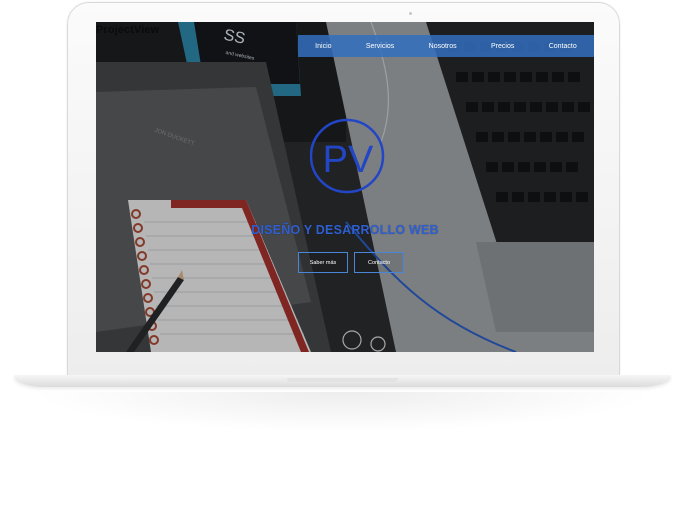 The image size is (685, 515). I want to click on saber-mas-button: Saber más, so click(323, 262).